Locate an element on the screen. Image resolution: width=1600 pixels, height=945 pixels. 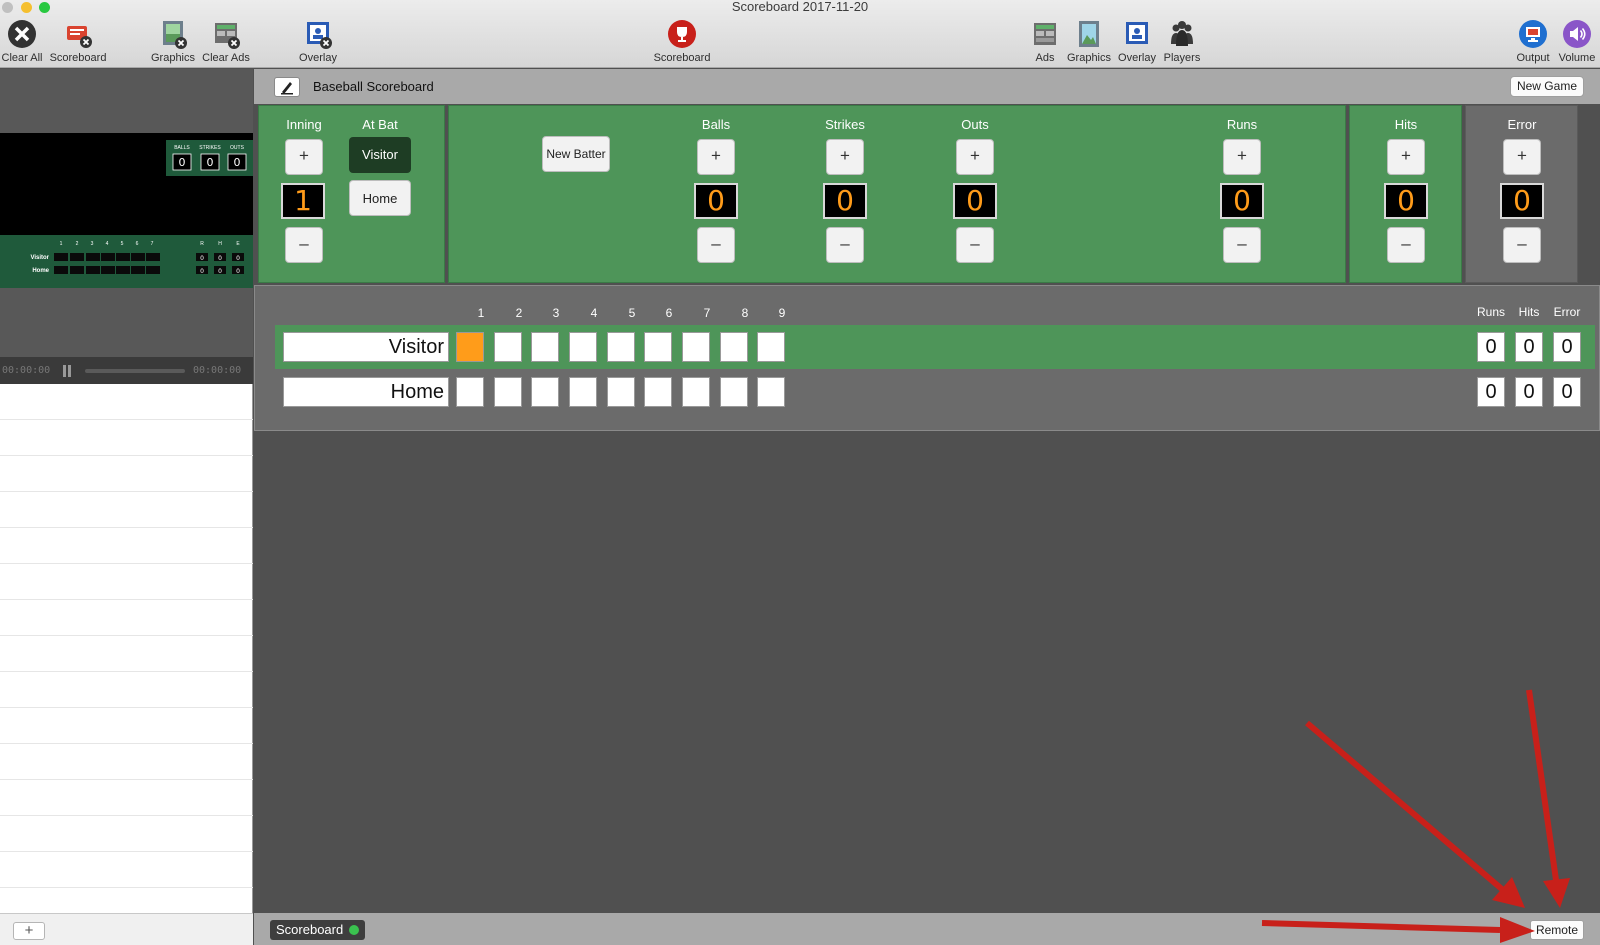
players-button: Players is located at coordinates (1182, 41).